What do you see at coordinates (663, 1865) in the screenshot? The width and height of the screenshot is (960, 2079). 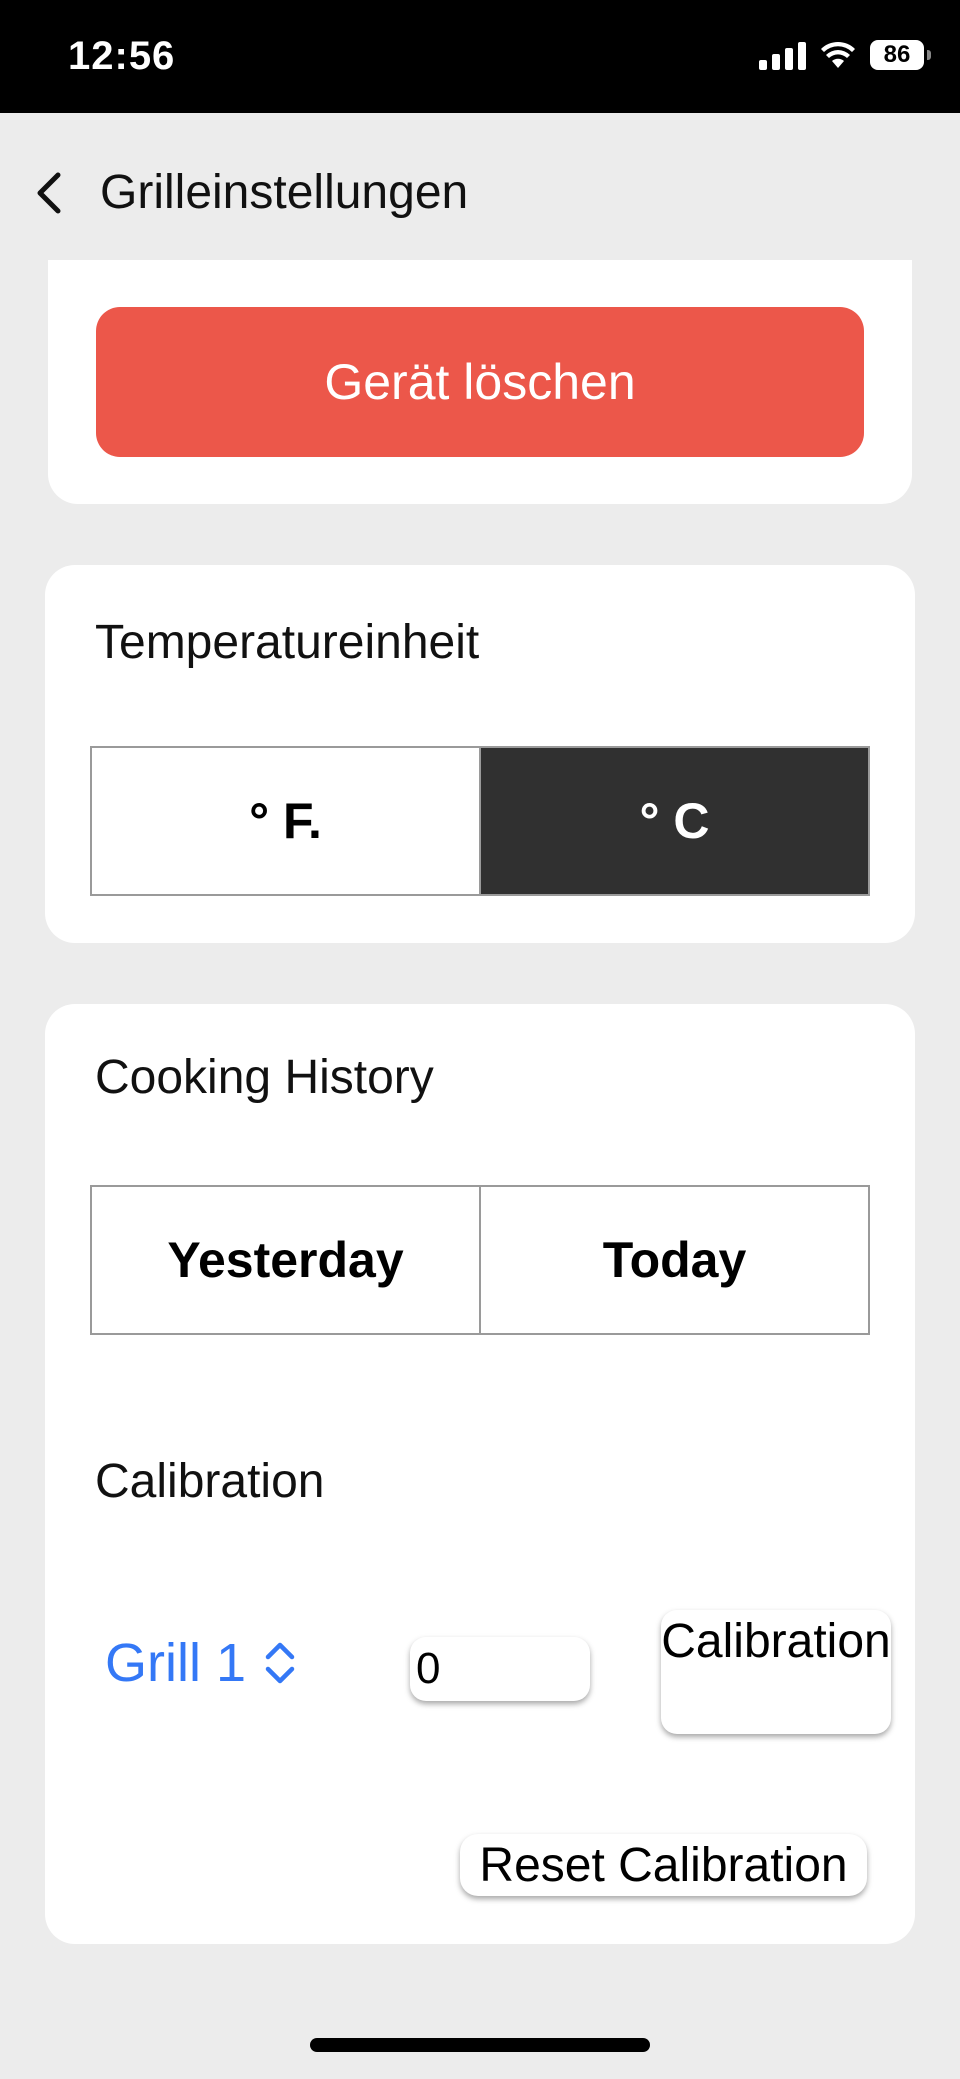 I see `reset-calibration-button: Reset Calibration` at bounding box center [663, 1865].